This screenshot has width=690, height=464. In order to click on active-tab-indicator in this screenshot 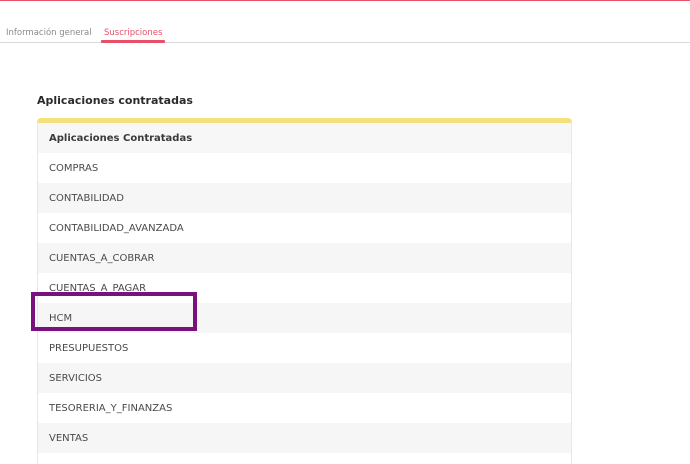, I will do `click(133, 41)`.